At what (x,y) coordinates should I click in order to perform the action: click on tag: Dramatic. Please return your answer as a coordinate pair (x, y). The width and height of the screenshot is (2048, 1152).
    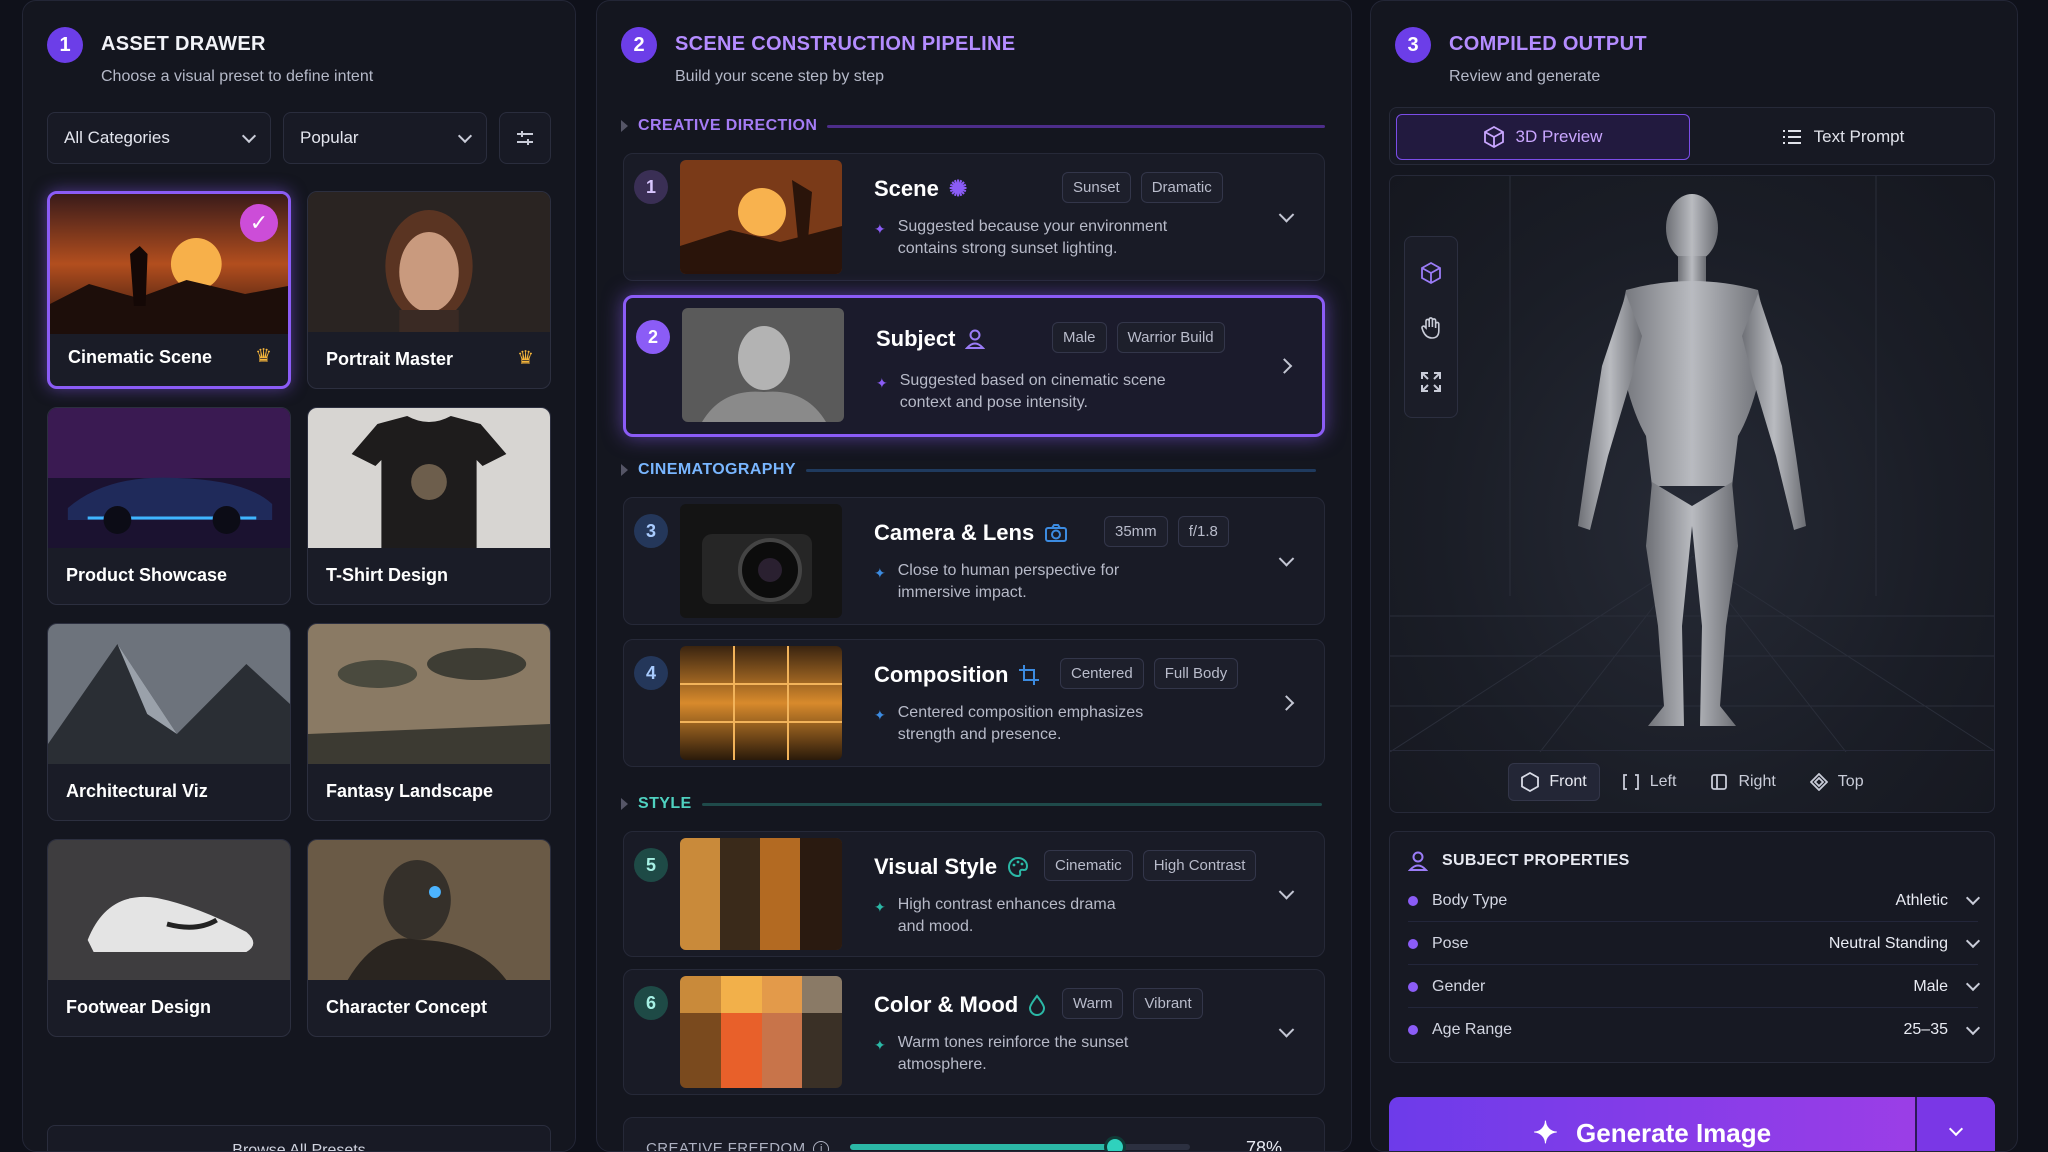
    Looking at the image, I should click on (1181, 187).